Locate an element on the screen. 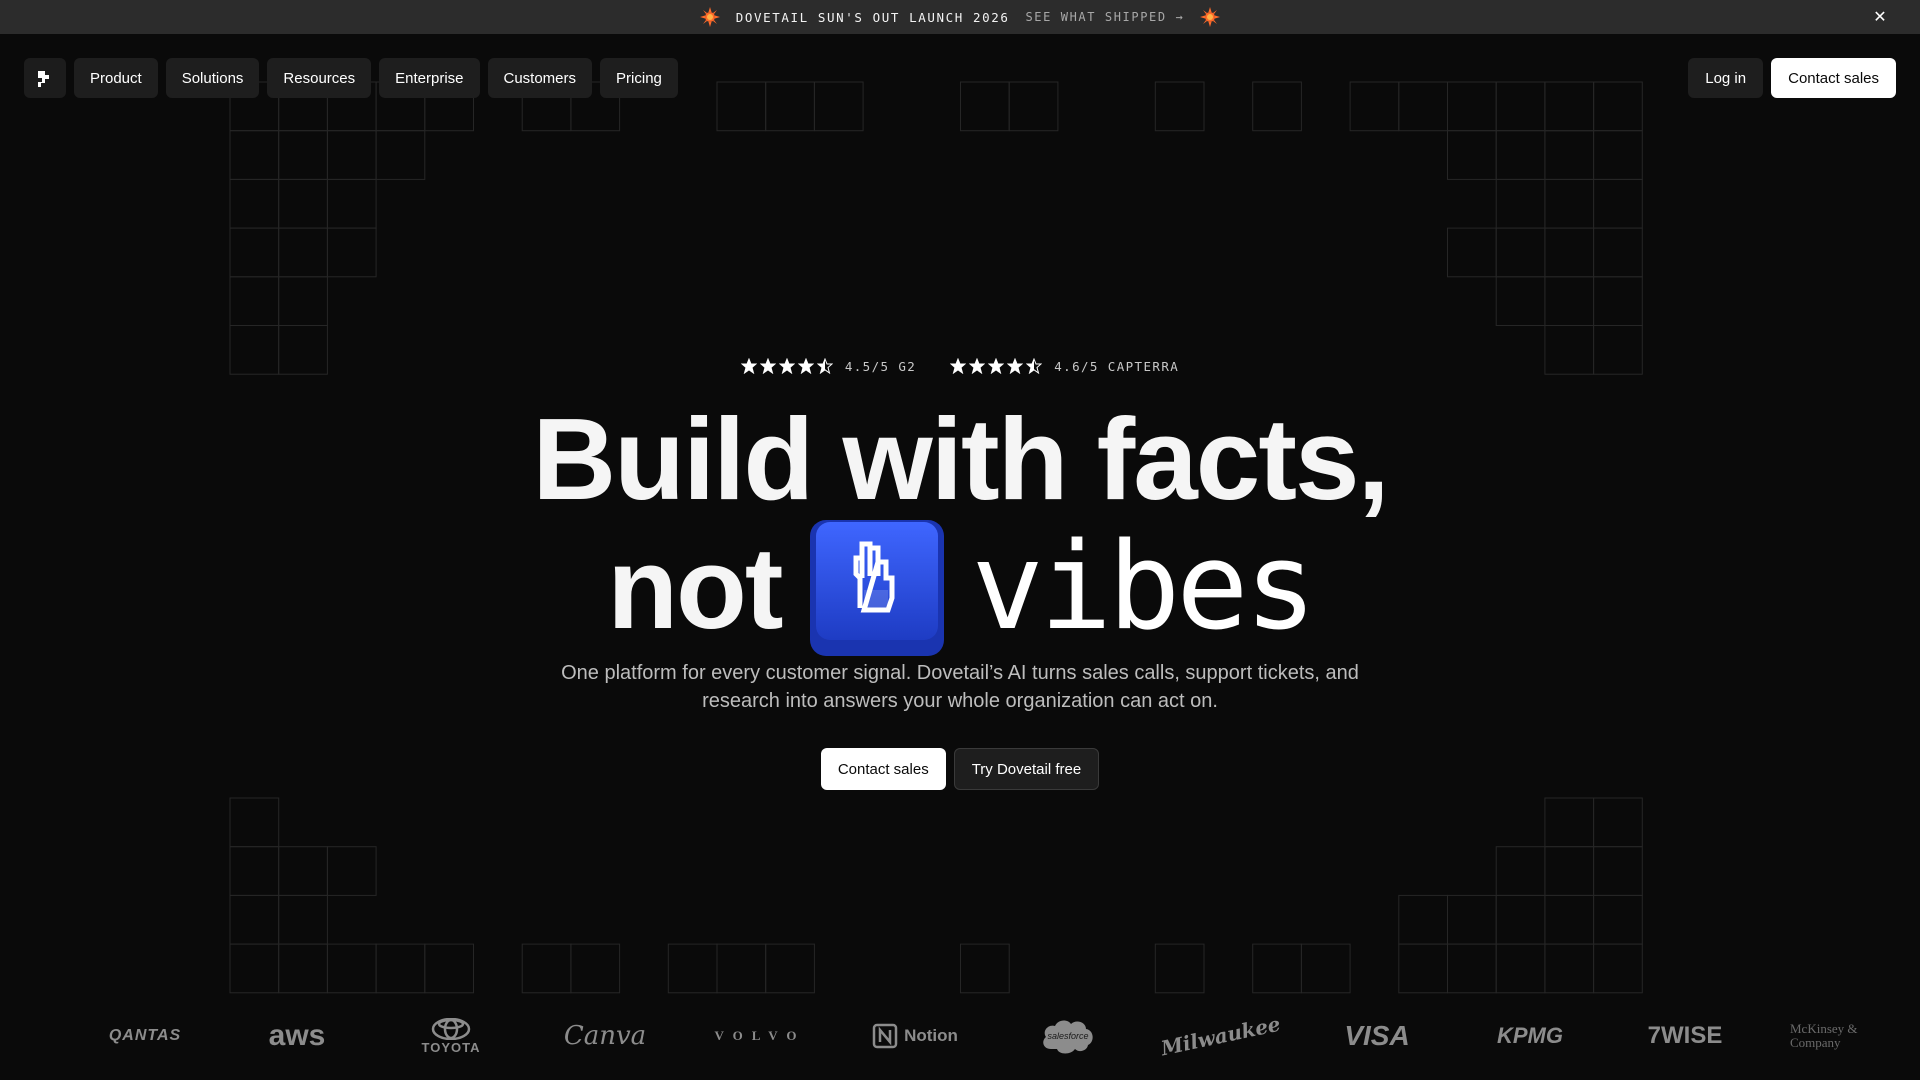  canva-logo: Canva is located at coordinates (605, 1036).